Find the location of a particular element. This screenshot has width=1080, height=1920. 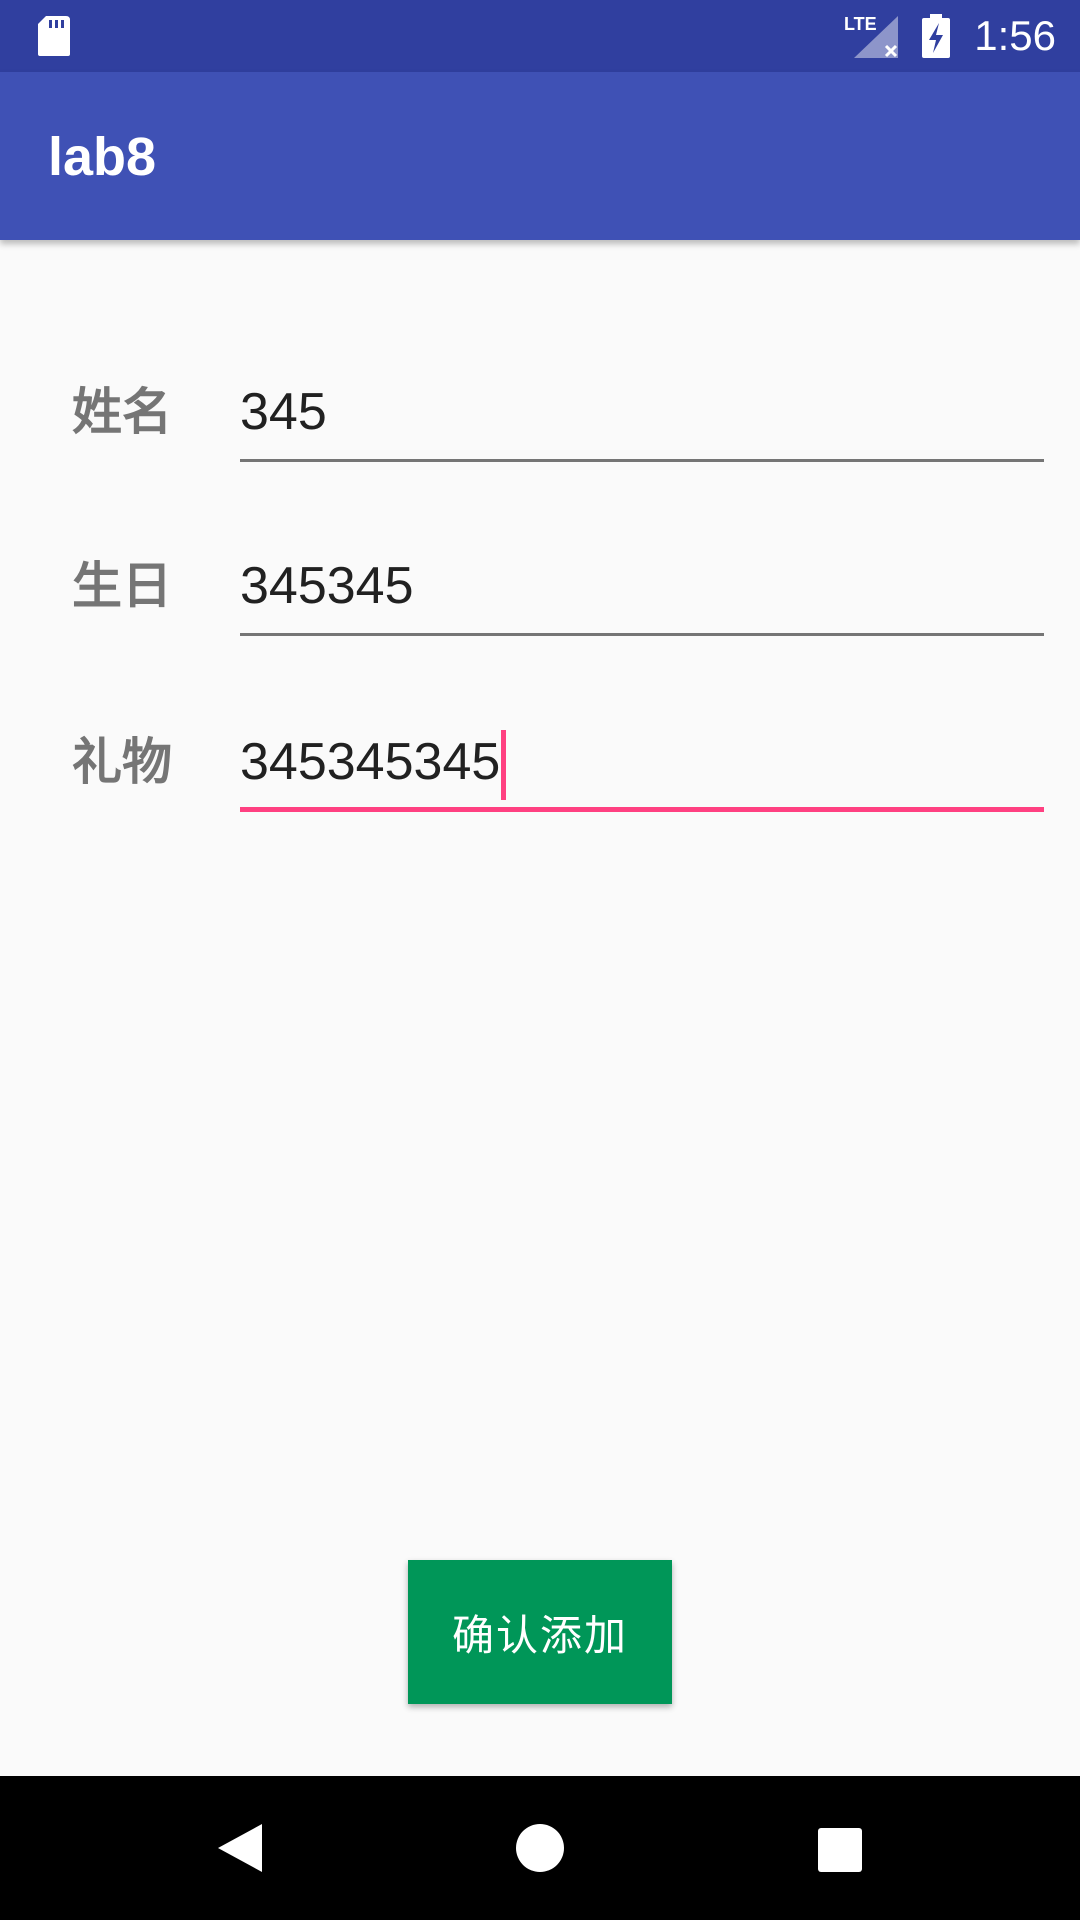

navigation-bar is located at coordinates (540, 1848).